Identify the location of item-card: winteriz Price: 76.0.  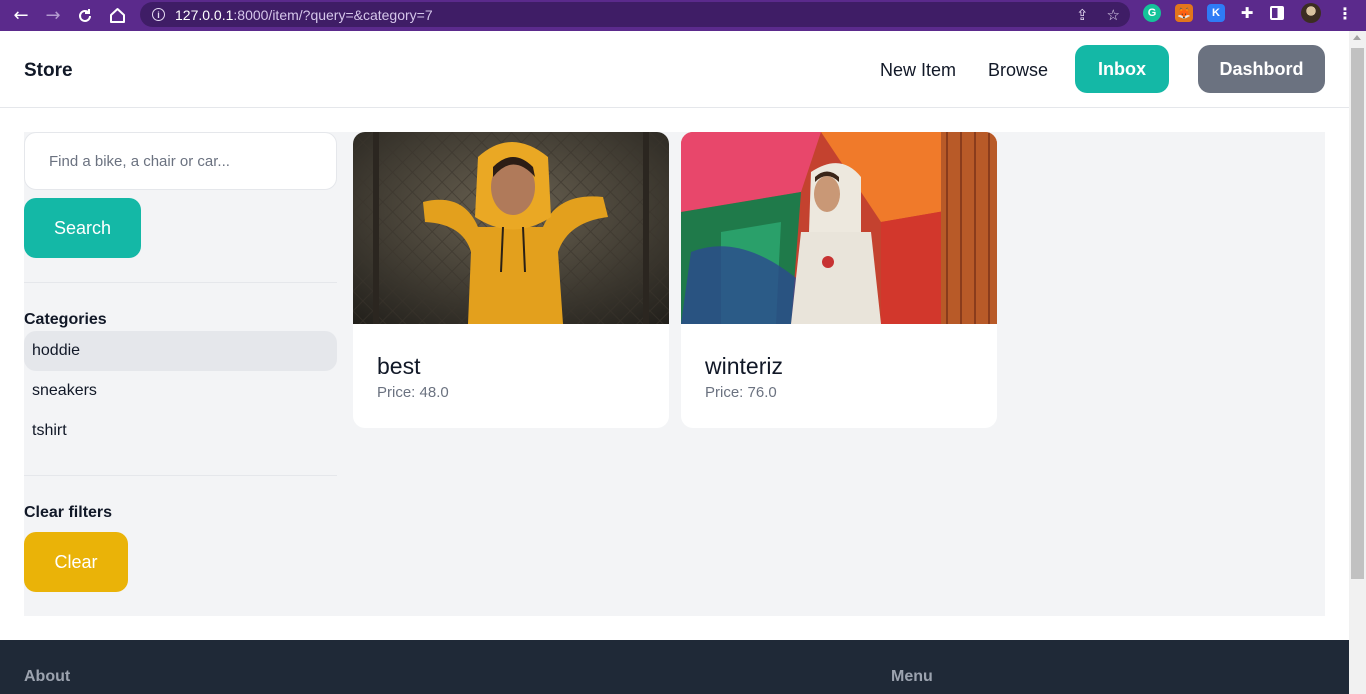
(839, 280).